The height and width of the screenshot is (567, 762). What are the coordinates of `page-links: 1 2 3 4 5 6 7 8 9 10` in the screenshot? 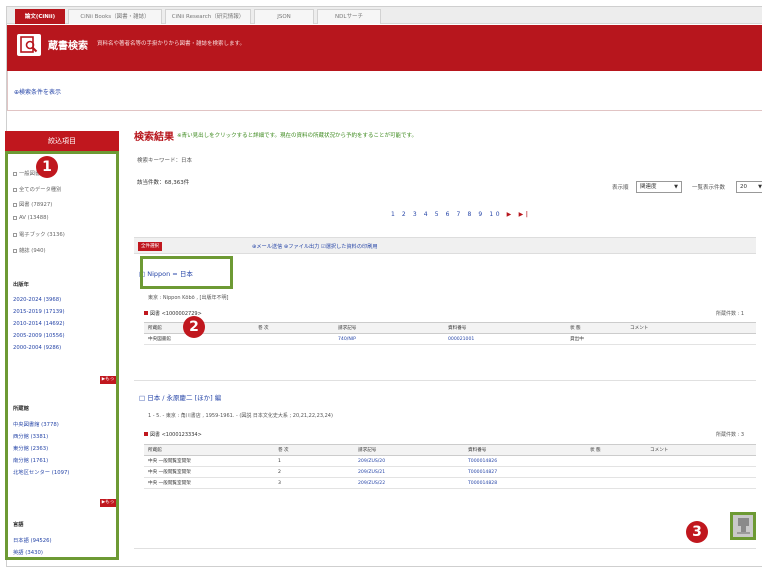 It's located at (446, 214).